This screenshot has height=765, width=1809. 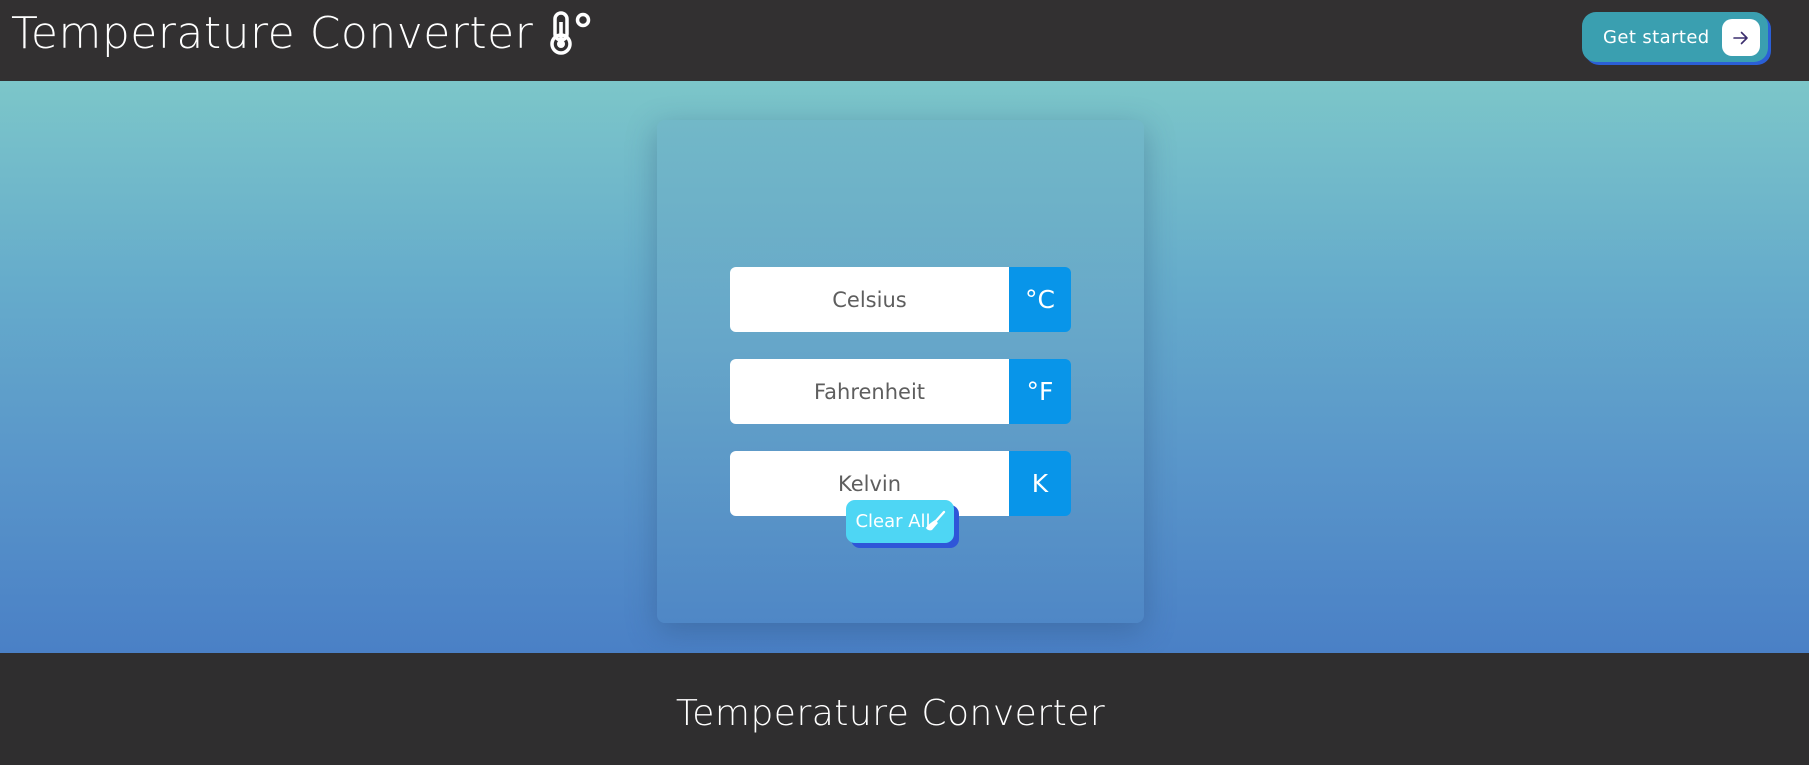 What do you see at coordinates (1040, 299) in the screenshot?
I see `celsius-unit-label: °C` at bounding box center [1040, 299].